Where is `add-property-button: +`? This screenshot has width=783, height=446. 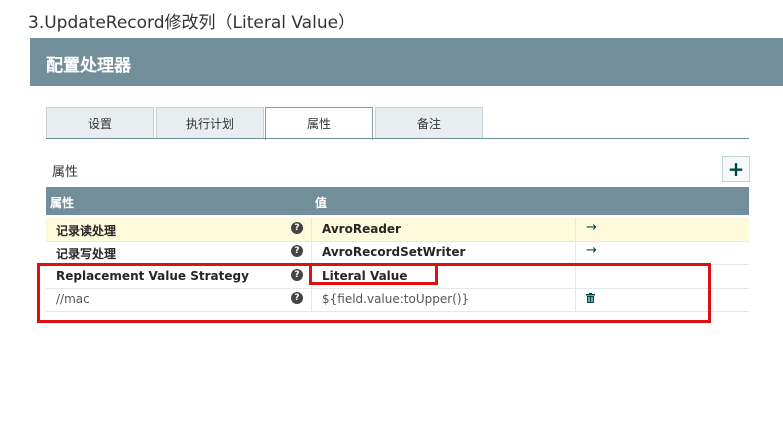 add-property-button: + is located at coordinates (736, 169).